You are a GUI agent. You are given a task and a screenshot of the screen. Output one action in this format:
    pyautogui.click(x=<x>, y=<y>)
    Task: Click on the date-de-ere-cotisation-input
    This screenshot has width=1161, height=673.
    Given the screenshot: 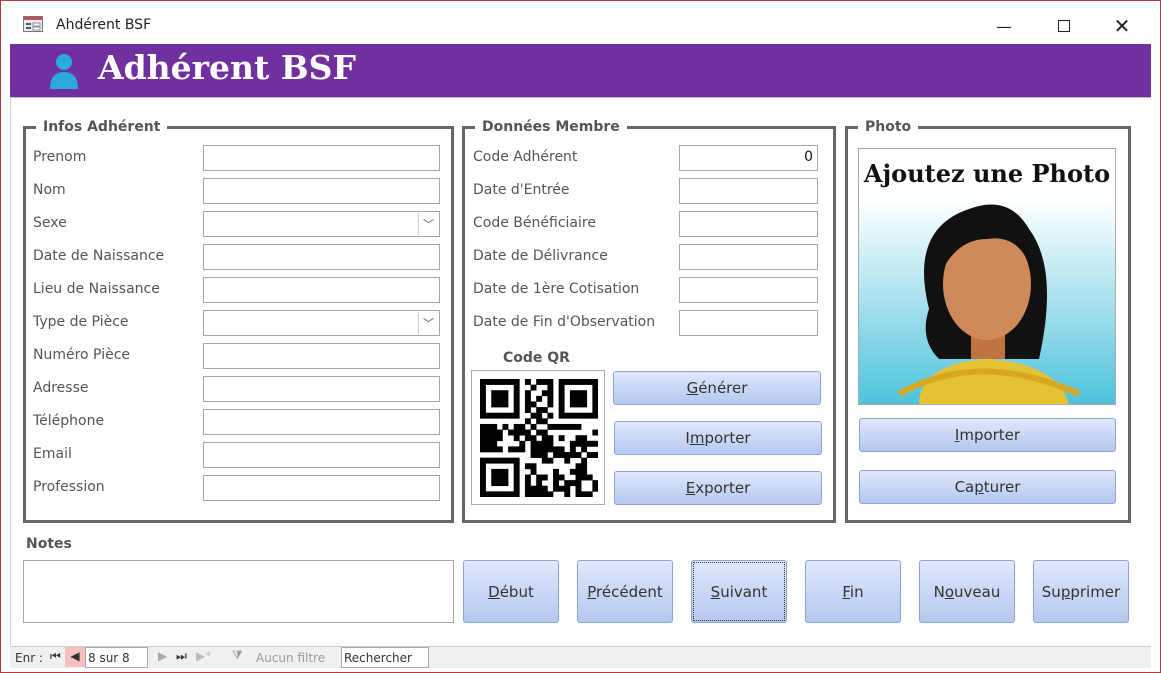 What is the action you would take?
    pyautogui.click(x=748, y=290)
    